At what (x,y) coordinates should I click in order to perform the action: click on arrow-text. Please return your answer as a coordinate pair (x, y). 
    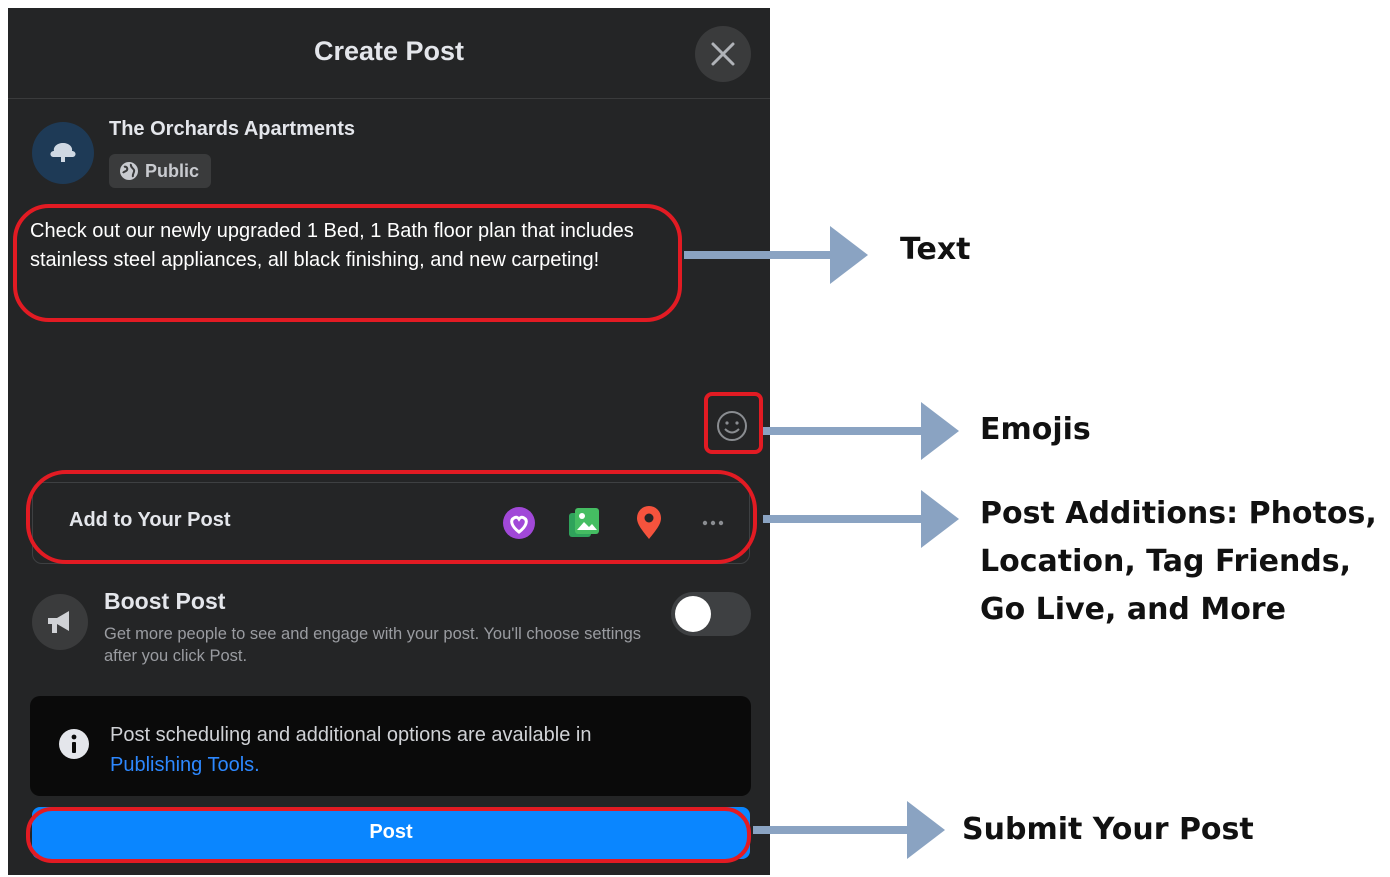
    Looking at the image, I should click on (776, 255).